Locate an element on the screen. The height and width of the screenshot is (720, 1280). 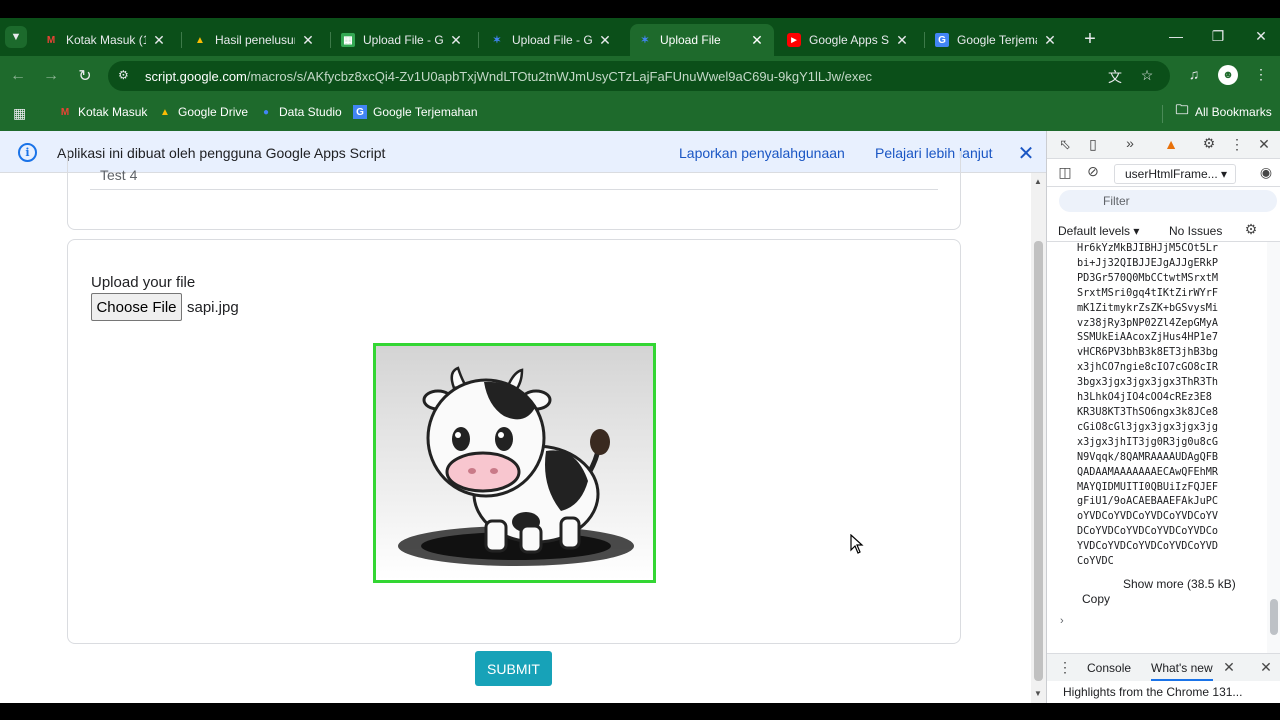
previous-answer: Test 4 is located at coordinates (119, 175).